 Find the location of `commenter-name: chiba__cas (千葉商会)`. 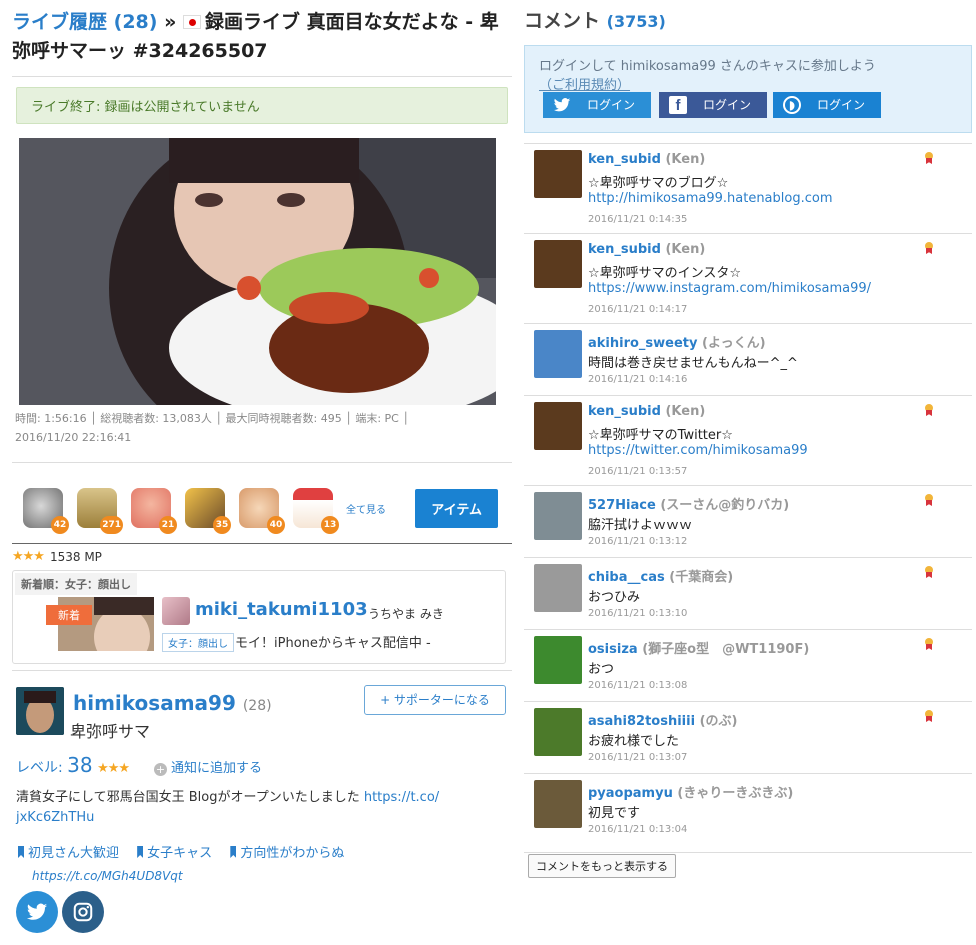

commenter-name: chiba__cas (千葉商会) is located at coordinates (660, 575).